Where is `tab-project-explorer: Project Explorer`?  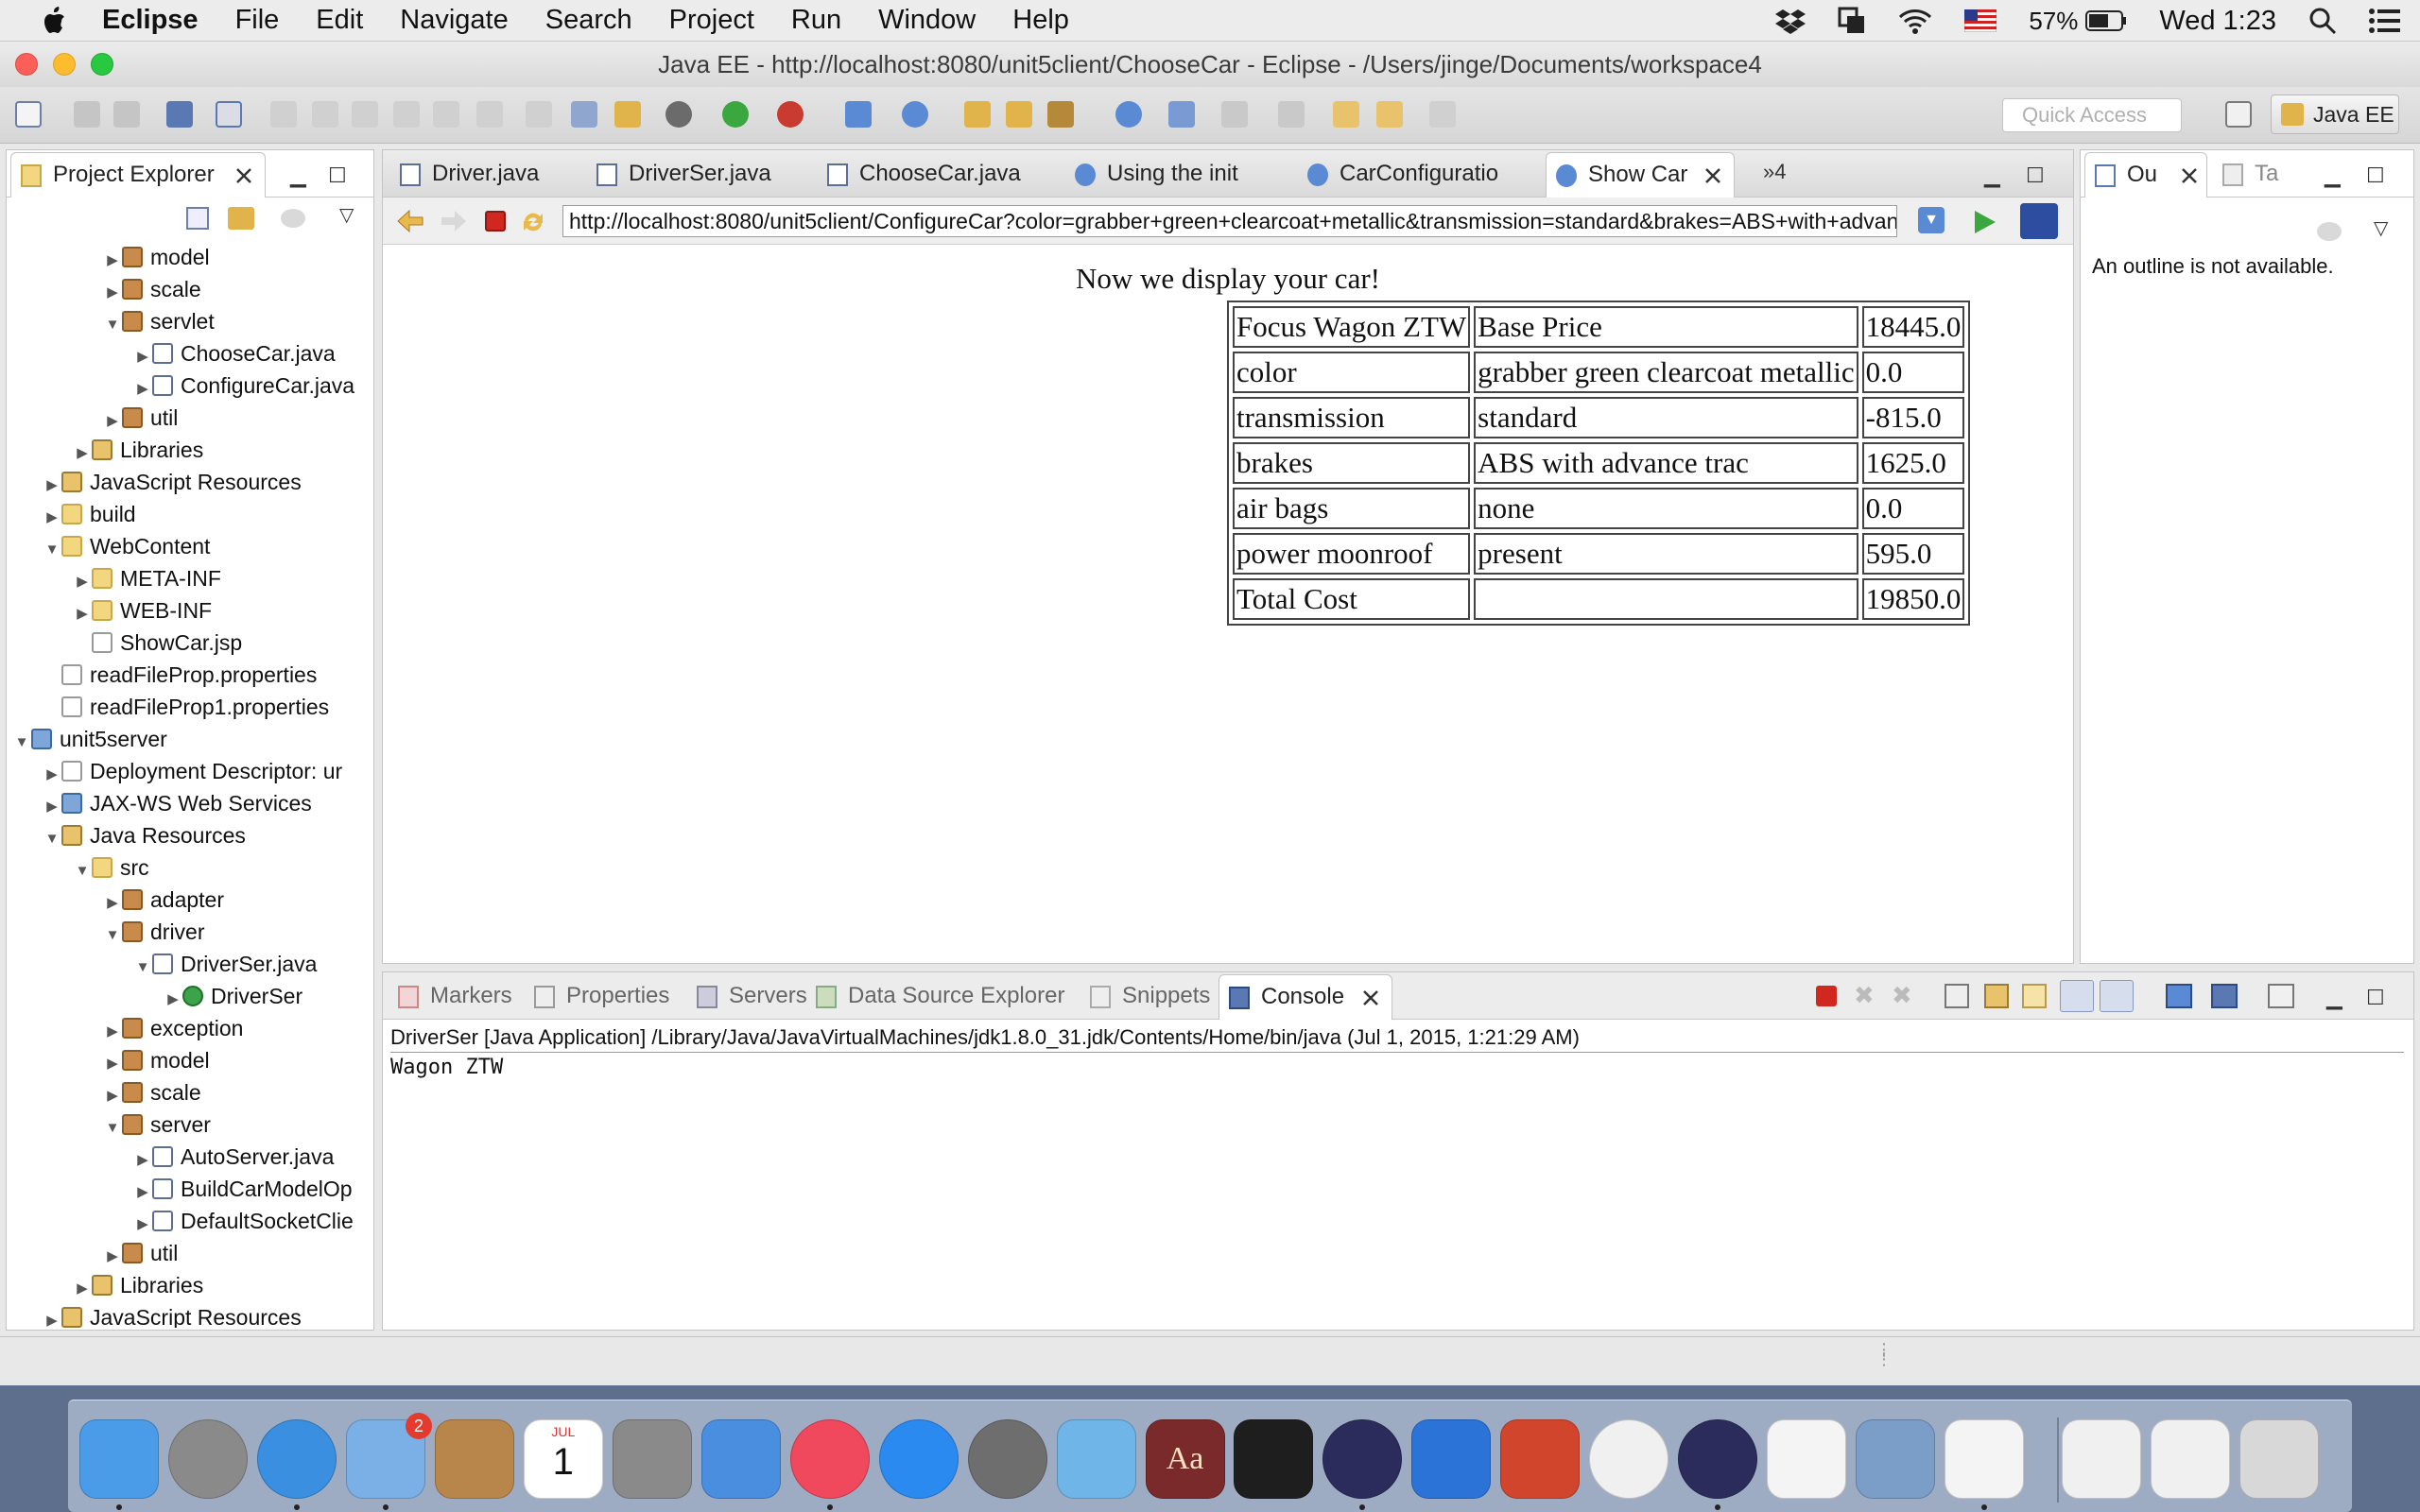 tab-project-explorer: Project Explorer is located at coordinates (138, 175).